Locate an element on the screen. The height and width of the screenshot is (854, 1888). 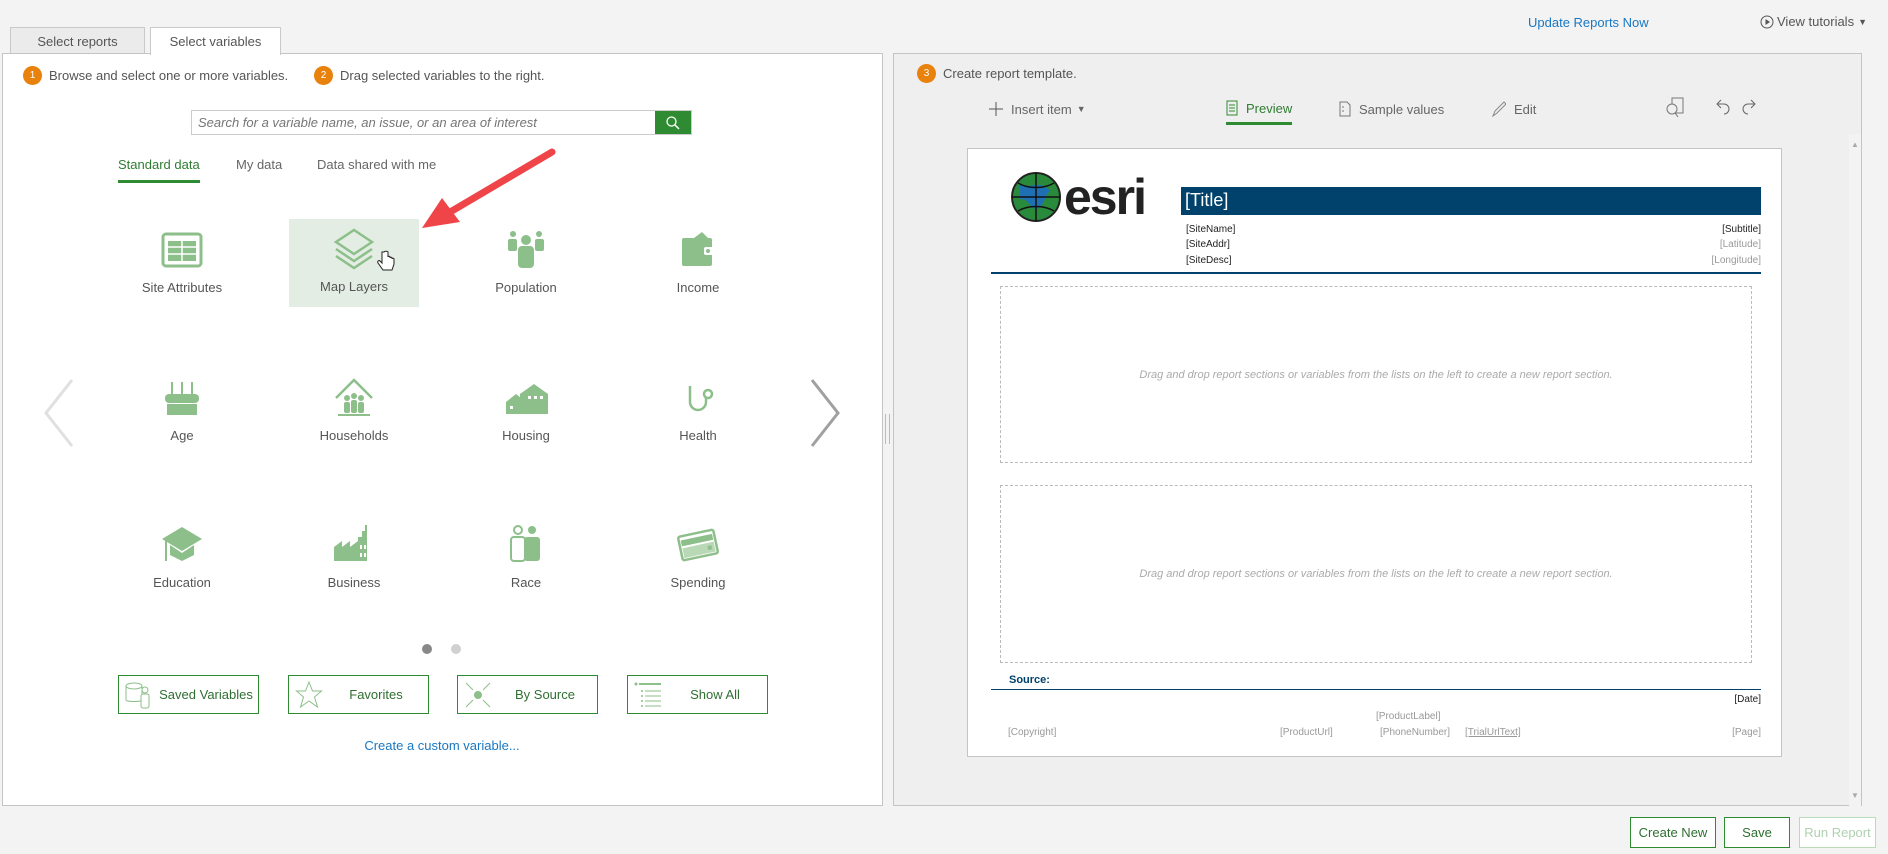
stethoscope-icon is located at coordinates (701, 399).